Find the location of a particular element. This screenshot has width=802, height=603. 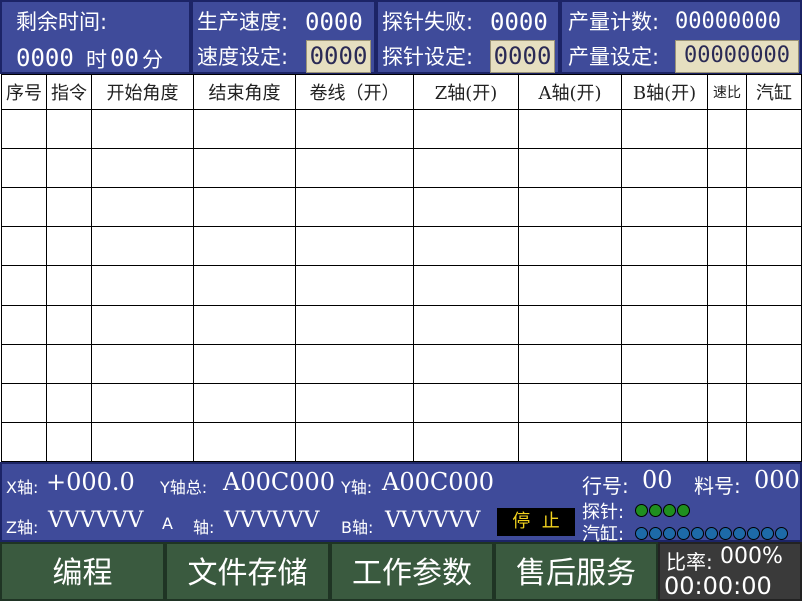

probe-setting-input: 0000 is located at coordinates (522, 56).